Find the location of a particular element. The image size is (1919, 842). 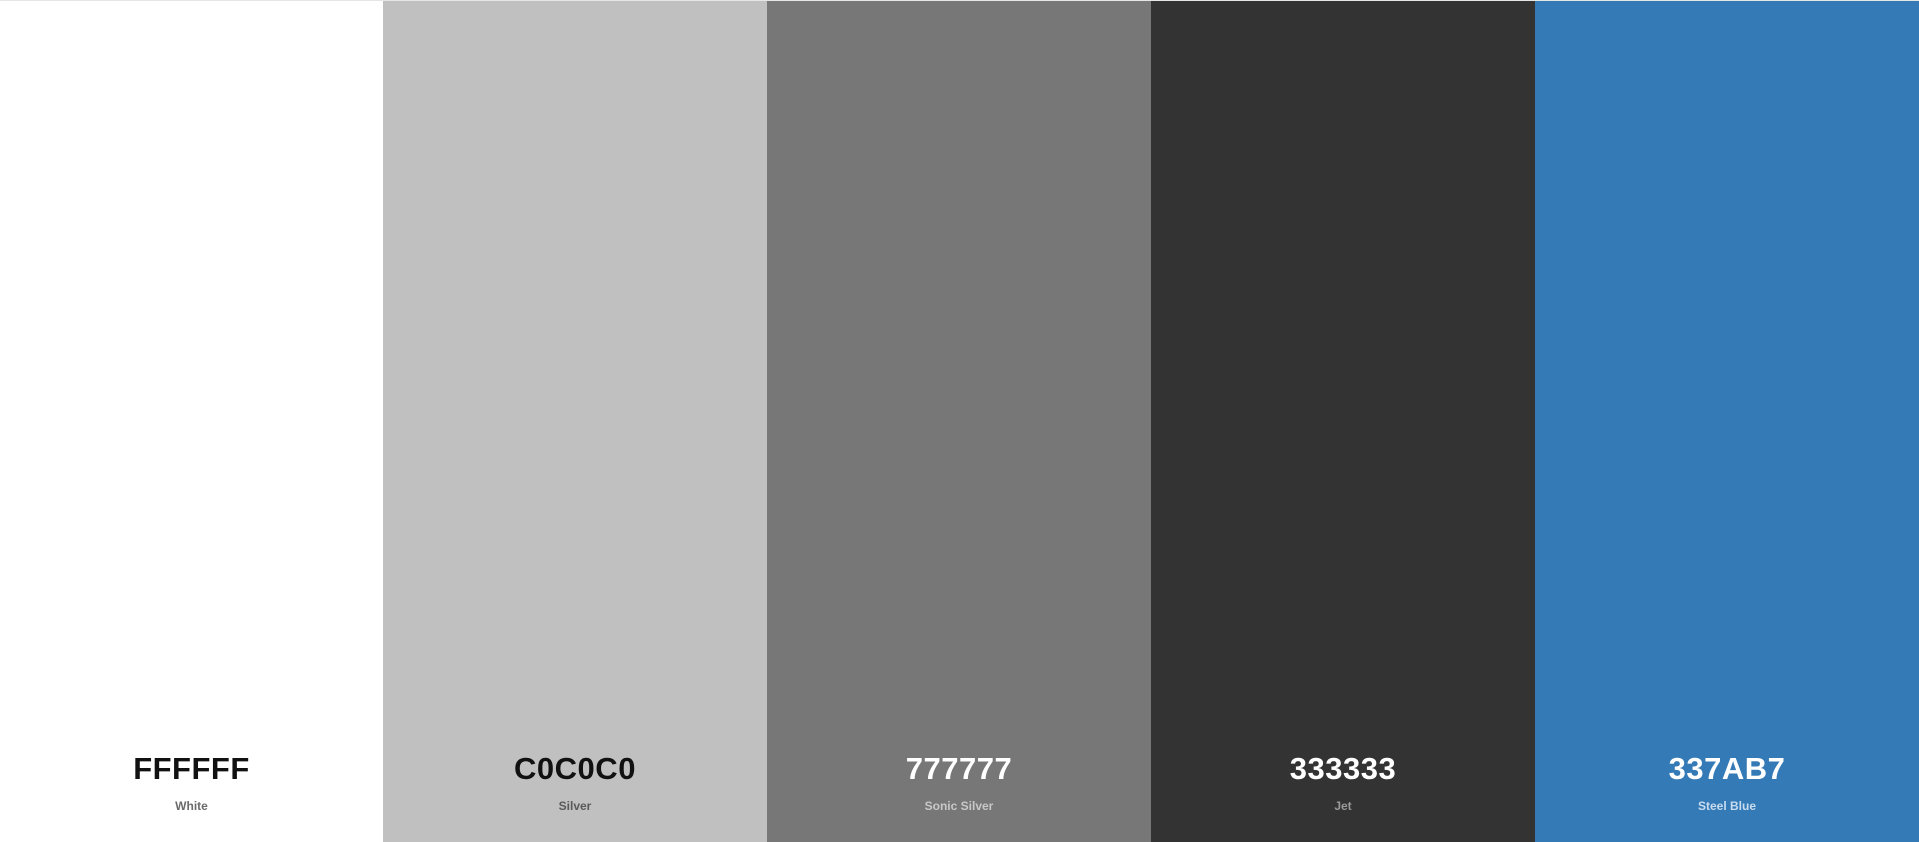

hex-code: 333333 is located at coordinates (1343, 768).